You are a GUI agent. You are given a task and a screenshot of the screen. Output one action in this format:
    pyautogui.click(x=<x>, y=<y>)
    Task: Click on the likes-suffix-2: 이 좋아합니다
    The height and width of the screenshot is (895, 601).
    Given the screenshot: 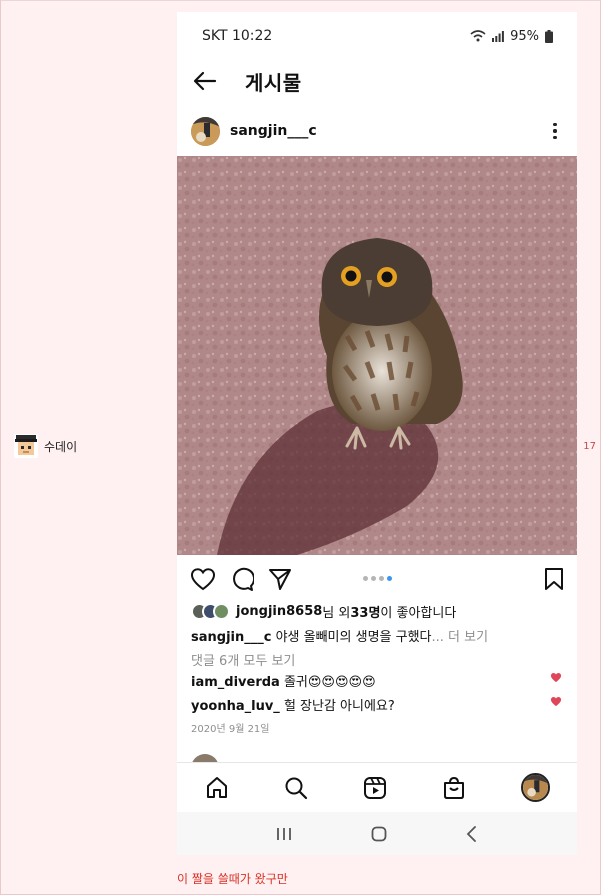 What is the action you would take?
    pyautogui.click(x=418, y=613)
    